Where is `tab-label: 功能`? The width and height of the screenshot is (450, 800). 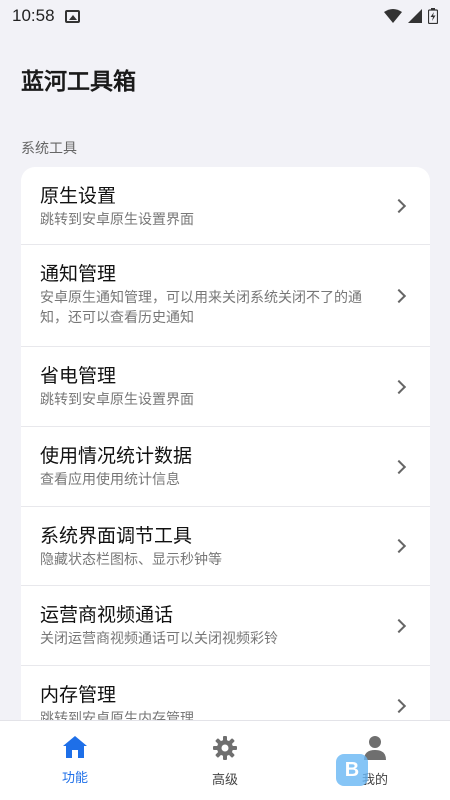 tab-label: 功能 is located at coordinates (74, 778).